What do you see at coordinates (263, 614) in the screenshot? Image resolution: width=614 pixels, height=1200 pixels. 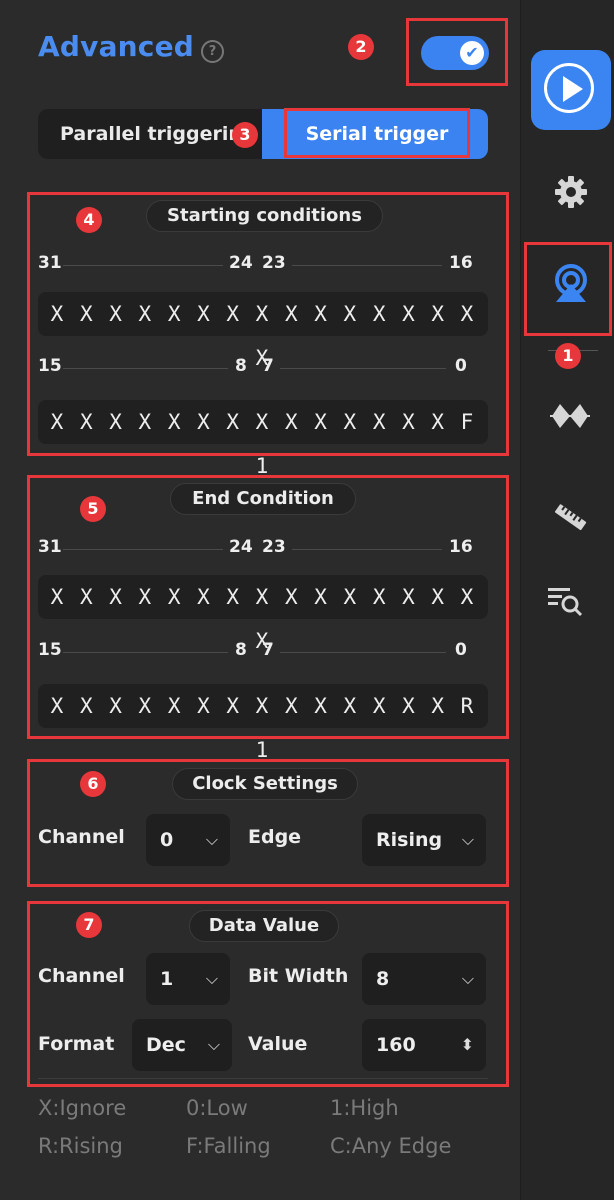 I see `end-high-bits: X X X X X X X X X X X X X X X X` at bounding box center [263, 614].